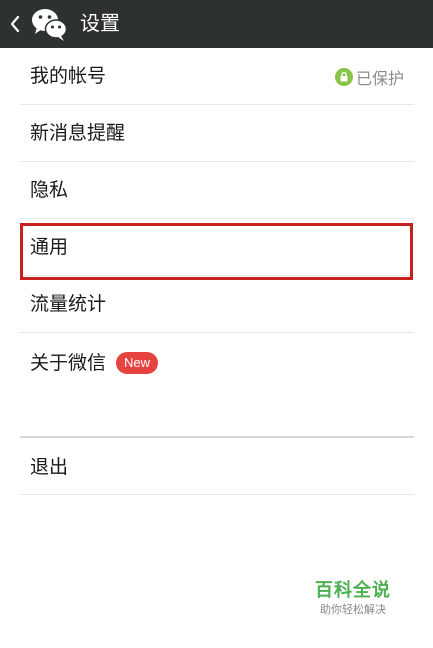 Image resolution: width=433 pixels, height=648 pixels. Describe the element at coordinates (68, 76) in the screenshot. I see `settings-item-label: 我的帐号` at that location.